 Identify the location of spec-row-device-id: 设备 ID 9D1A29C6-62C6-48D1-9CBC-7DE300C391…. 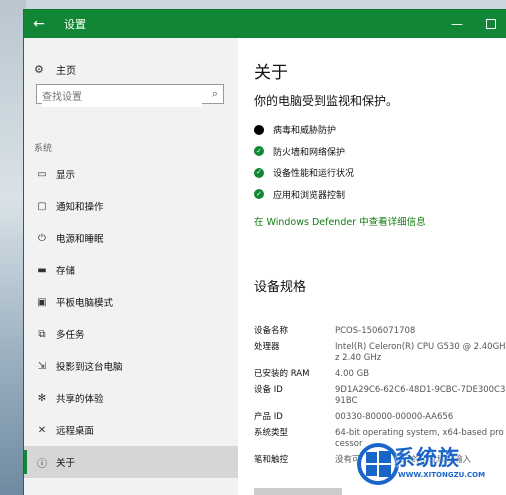
(380, 396).